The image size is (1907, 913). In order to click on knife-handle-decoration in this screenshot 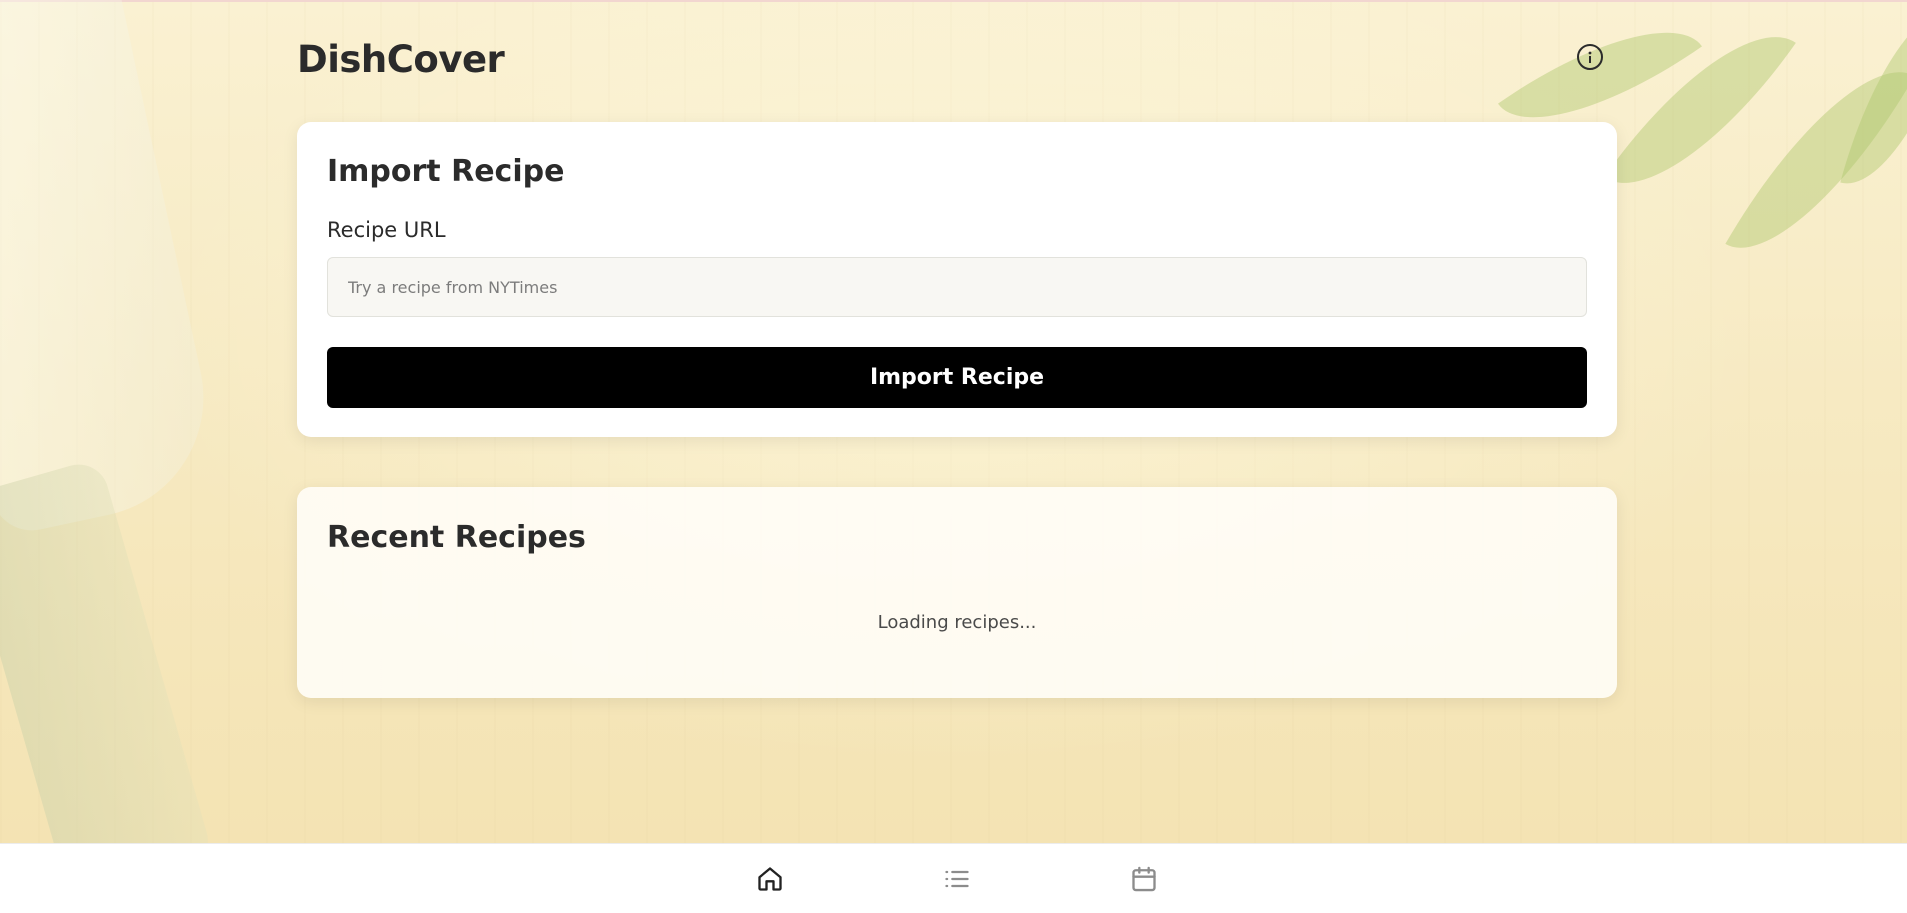, I will do `click(107, 650)`.